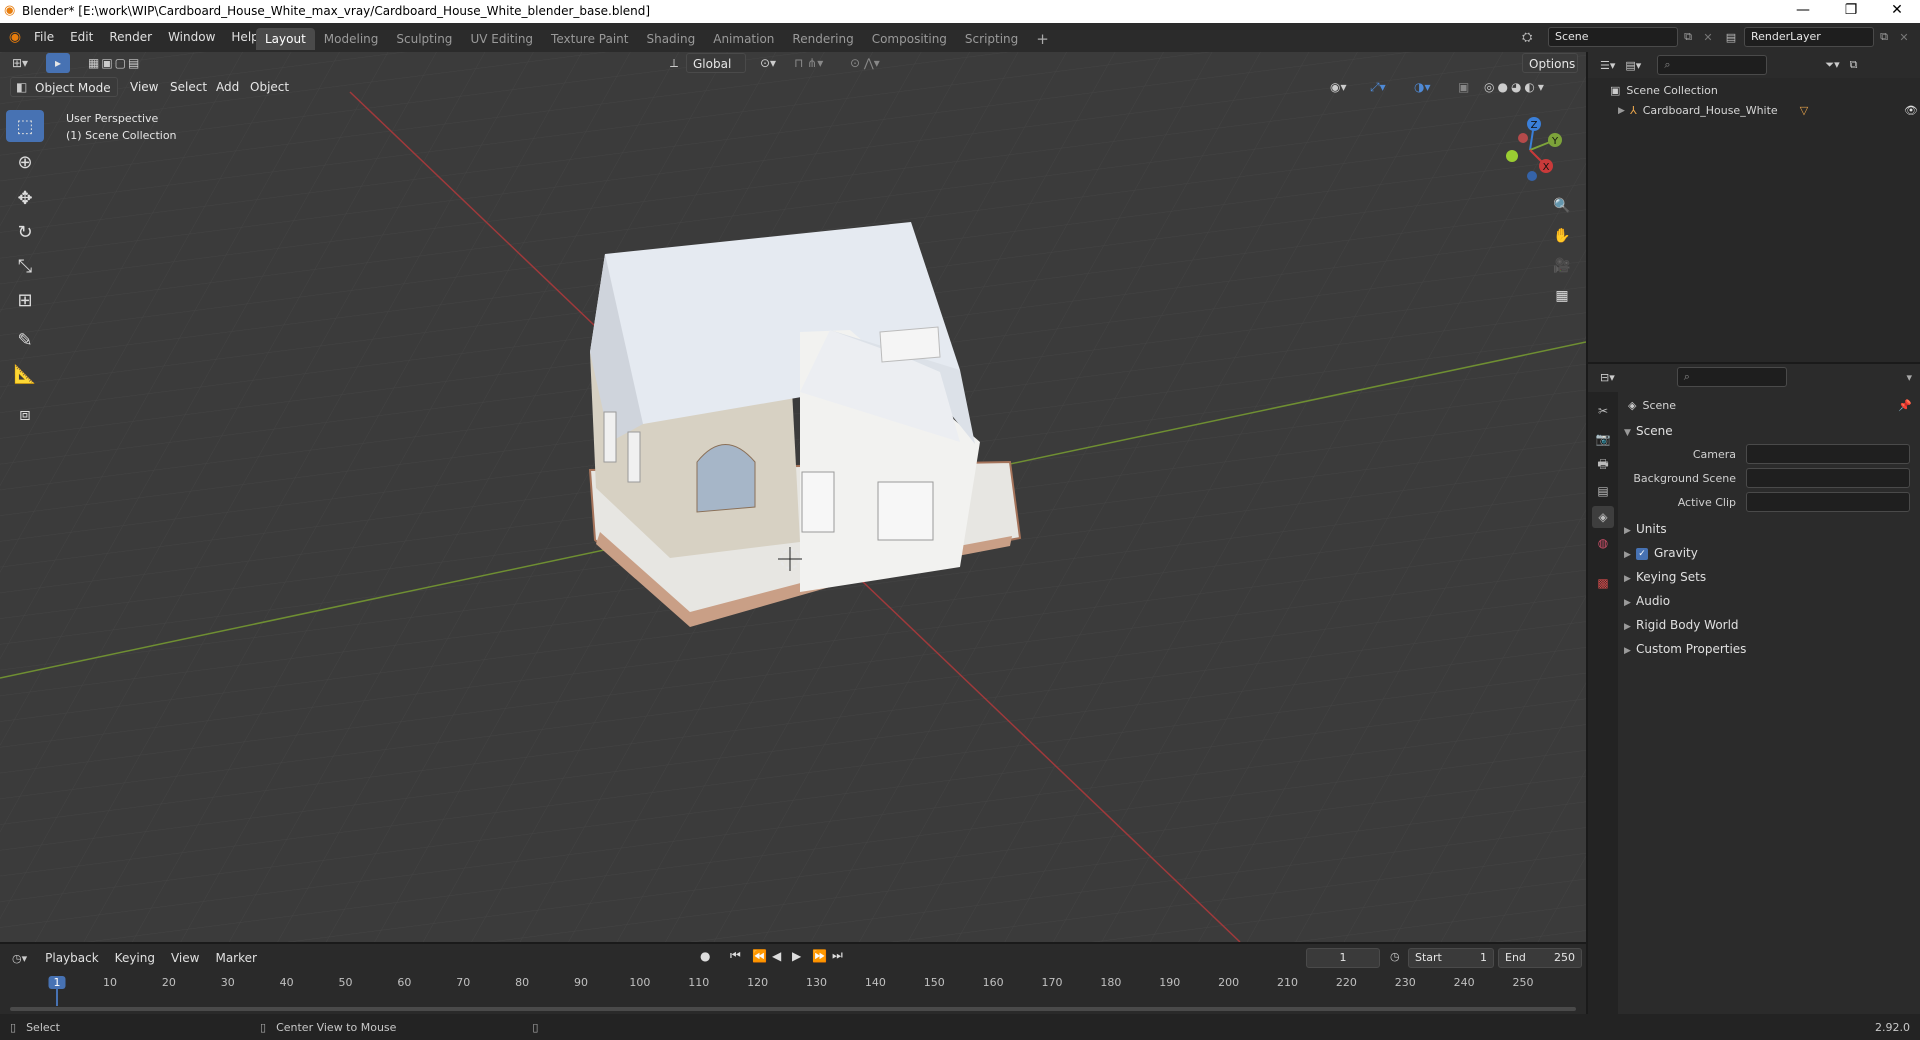  What do you see at coordinates (1603, 465) in the screenshot?
I see `output-tab-icon: 🖶` at bounding box center [1603, 465].